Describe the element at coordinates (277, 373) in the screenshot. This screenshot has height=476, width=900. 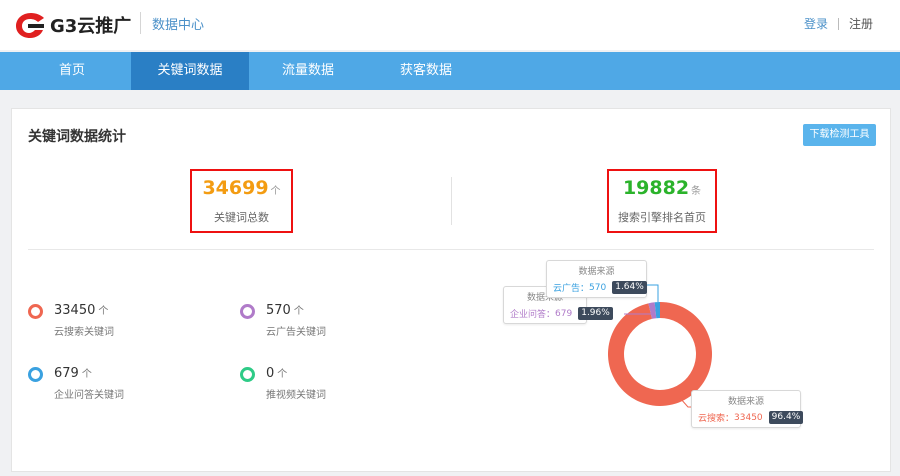
I see `legend-value: 0个` at that location.